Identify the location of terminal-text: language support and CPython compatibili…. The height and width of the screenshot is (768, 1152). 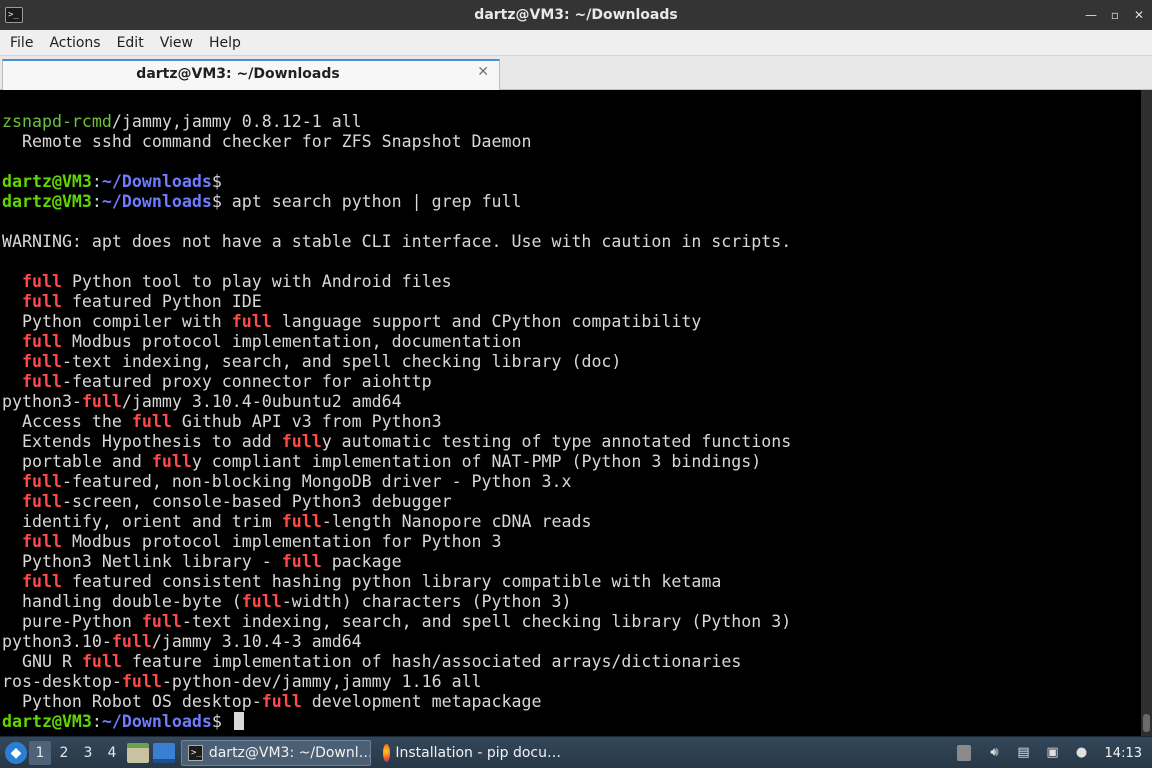
(486, 321).